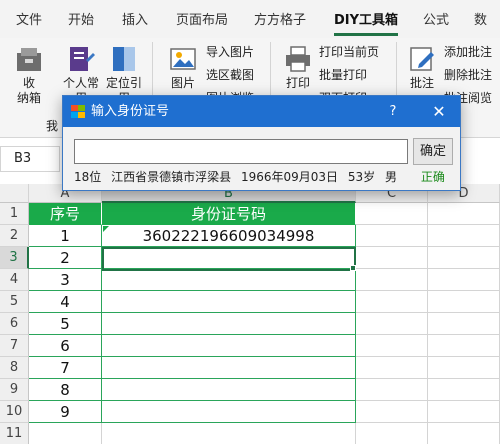 This screenshot has height=444, width=500. What do you see at coordinates (343, 75) in the screenshot?
I see `batch-print-button: 批量打印` at bounding box center [343, 75].